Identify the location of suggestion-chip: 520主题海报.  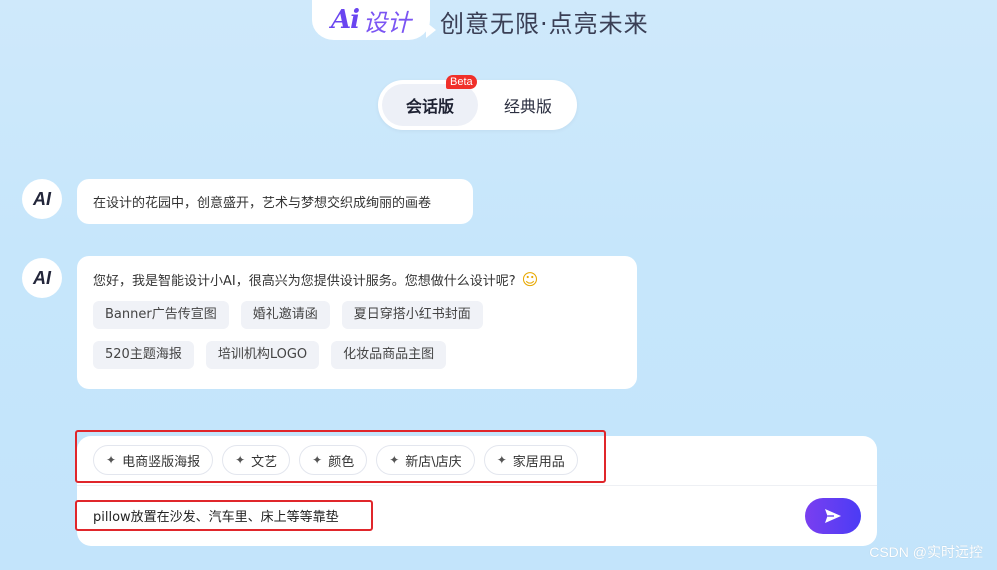
(143, 355).